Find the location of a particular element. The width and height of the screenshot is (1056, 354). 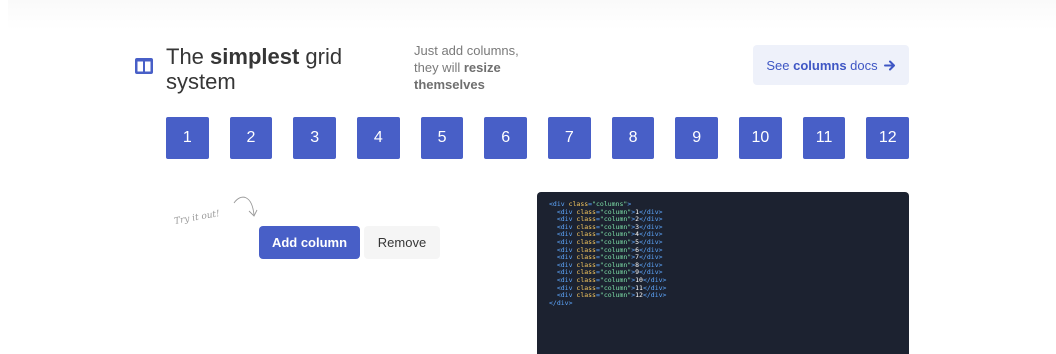

add-column-button: Add column is located at coordinates (309, 242).